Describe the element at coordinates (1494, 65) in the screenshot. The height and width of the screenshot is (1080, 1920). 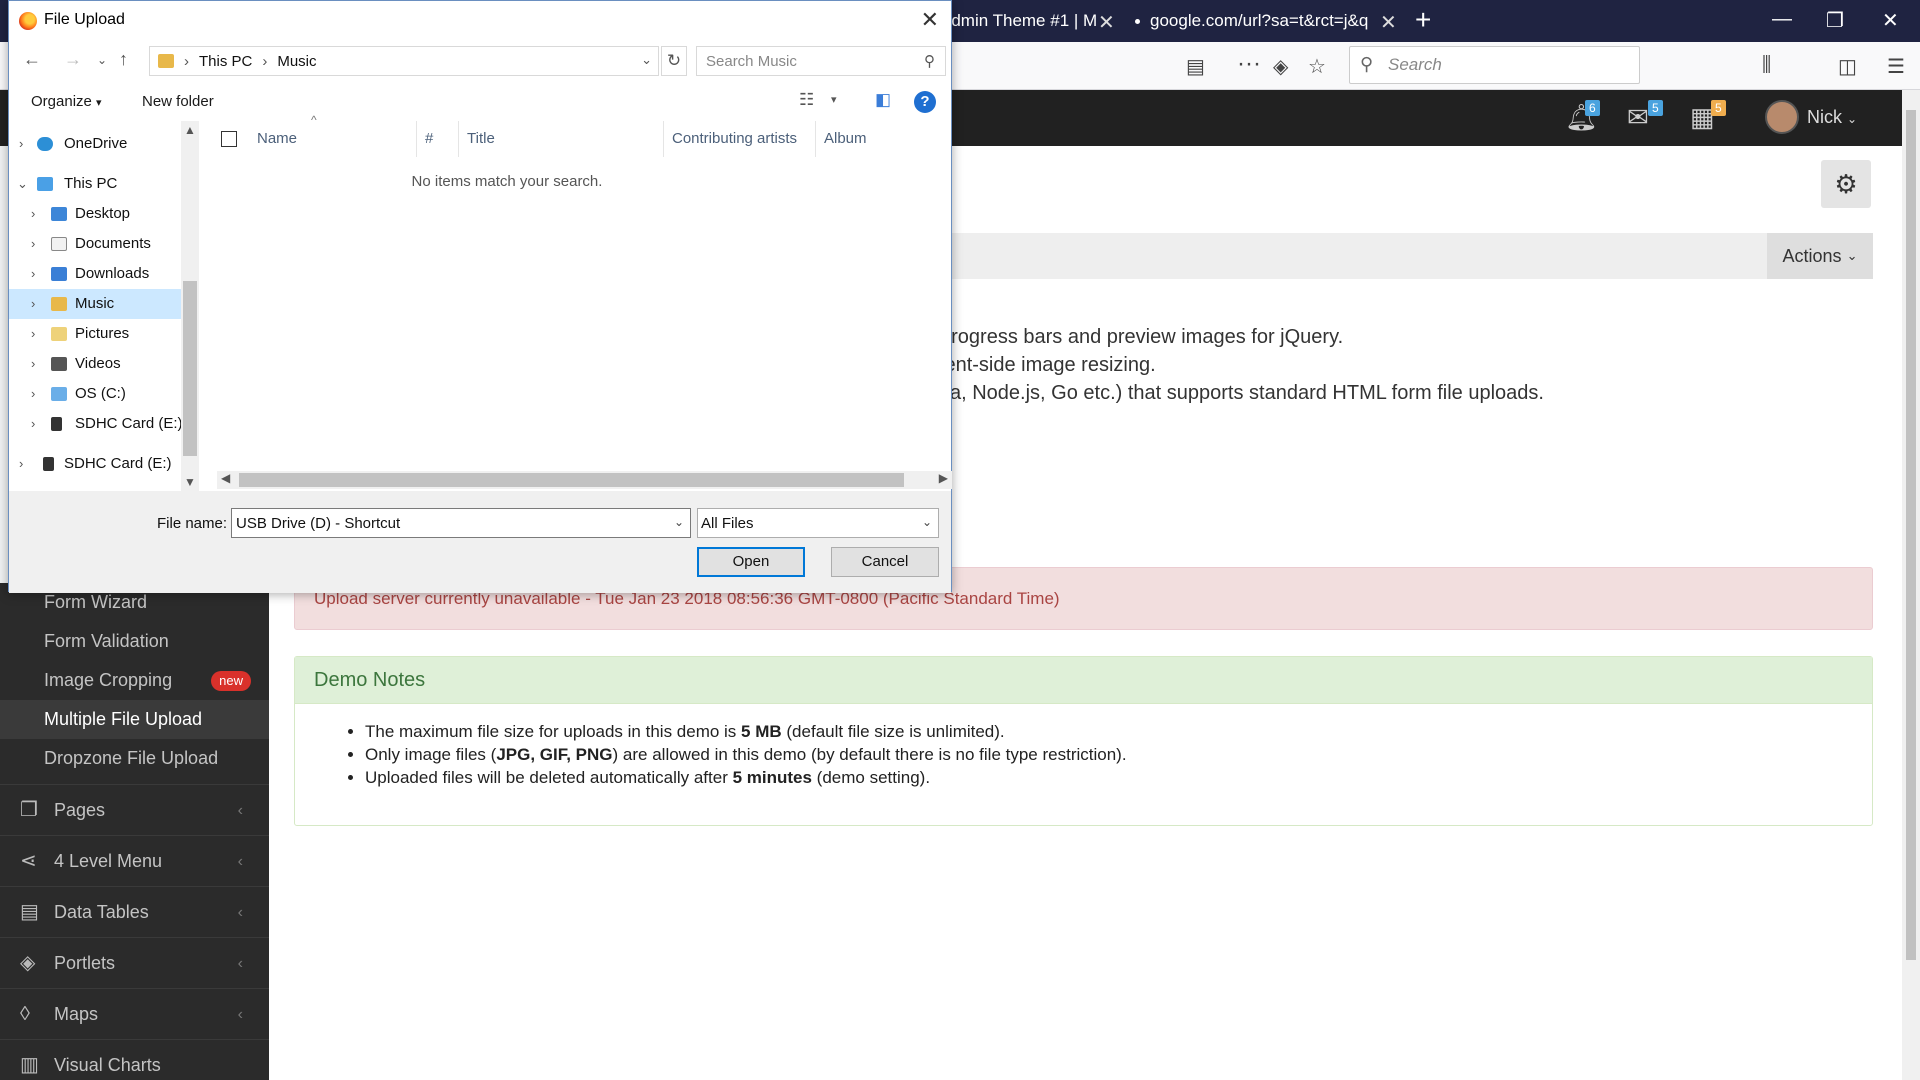
I see `web-search-input: ⚲ Search` at that location.